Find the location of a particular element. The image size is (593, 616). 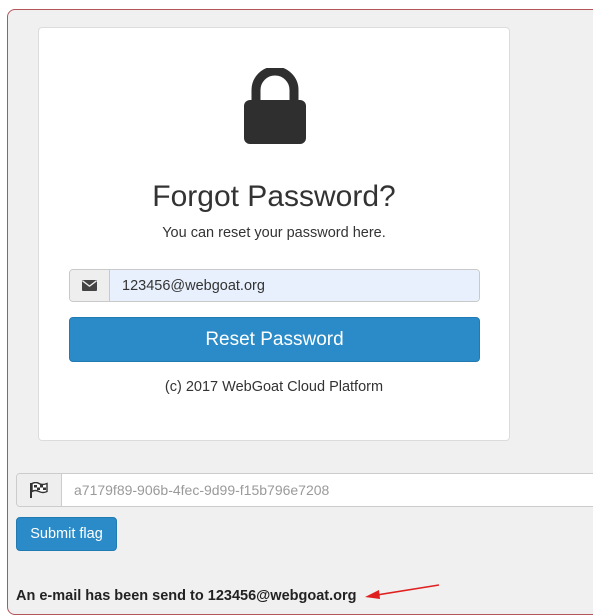

email-input-group is located at coordinates (274, 285).